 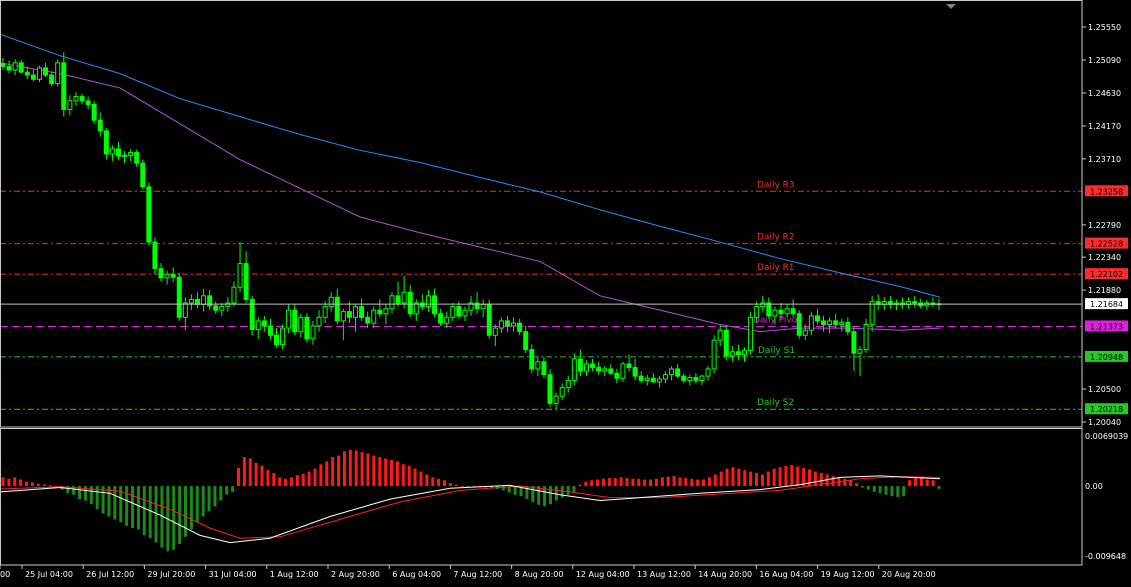 What do you see at coordinates (603, 574) in the screenshot?
I see `time-tick-label: 12 Aug 04:00` at bounding box center [603, 574].